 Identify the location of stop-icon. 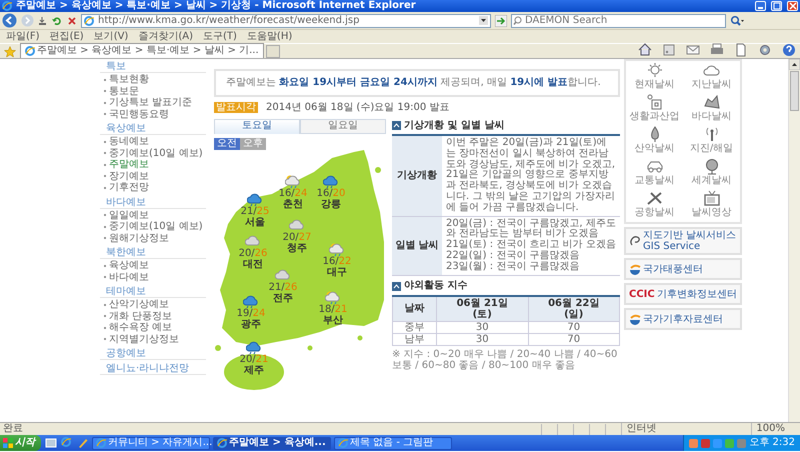
(72, 21).